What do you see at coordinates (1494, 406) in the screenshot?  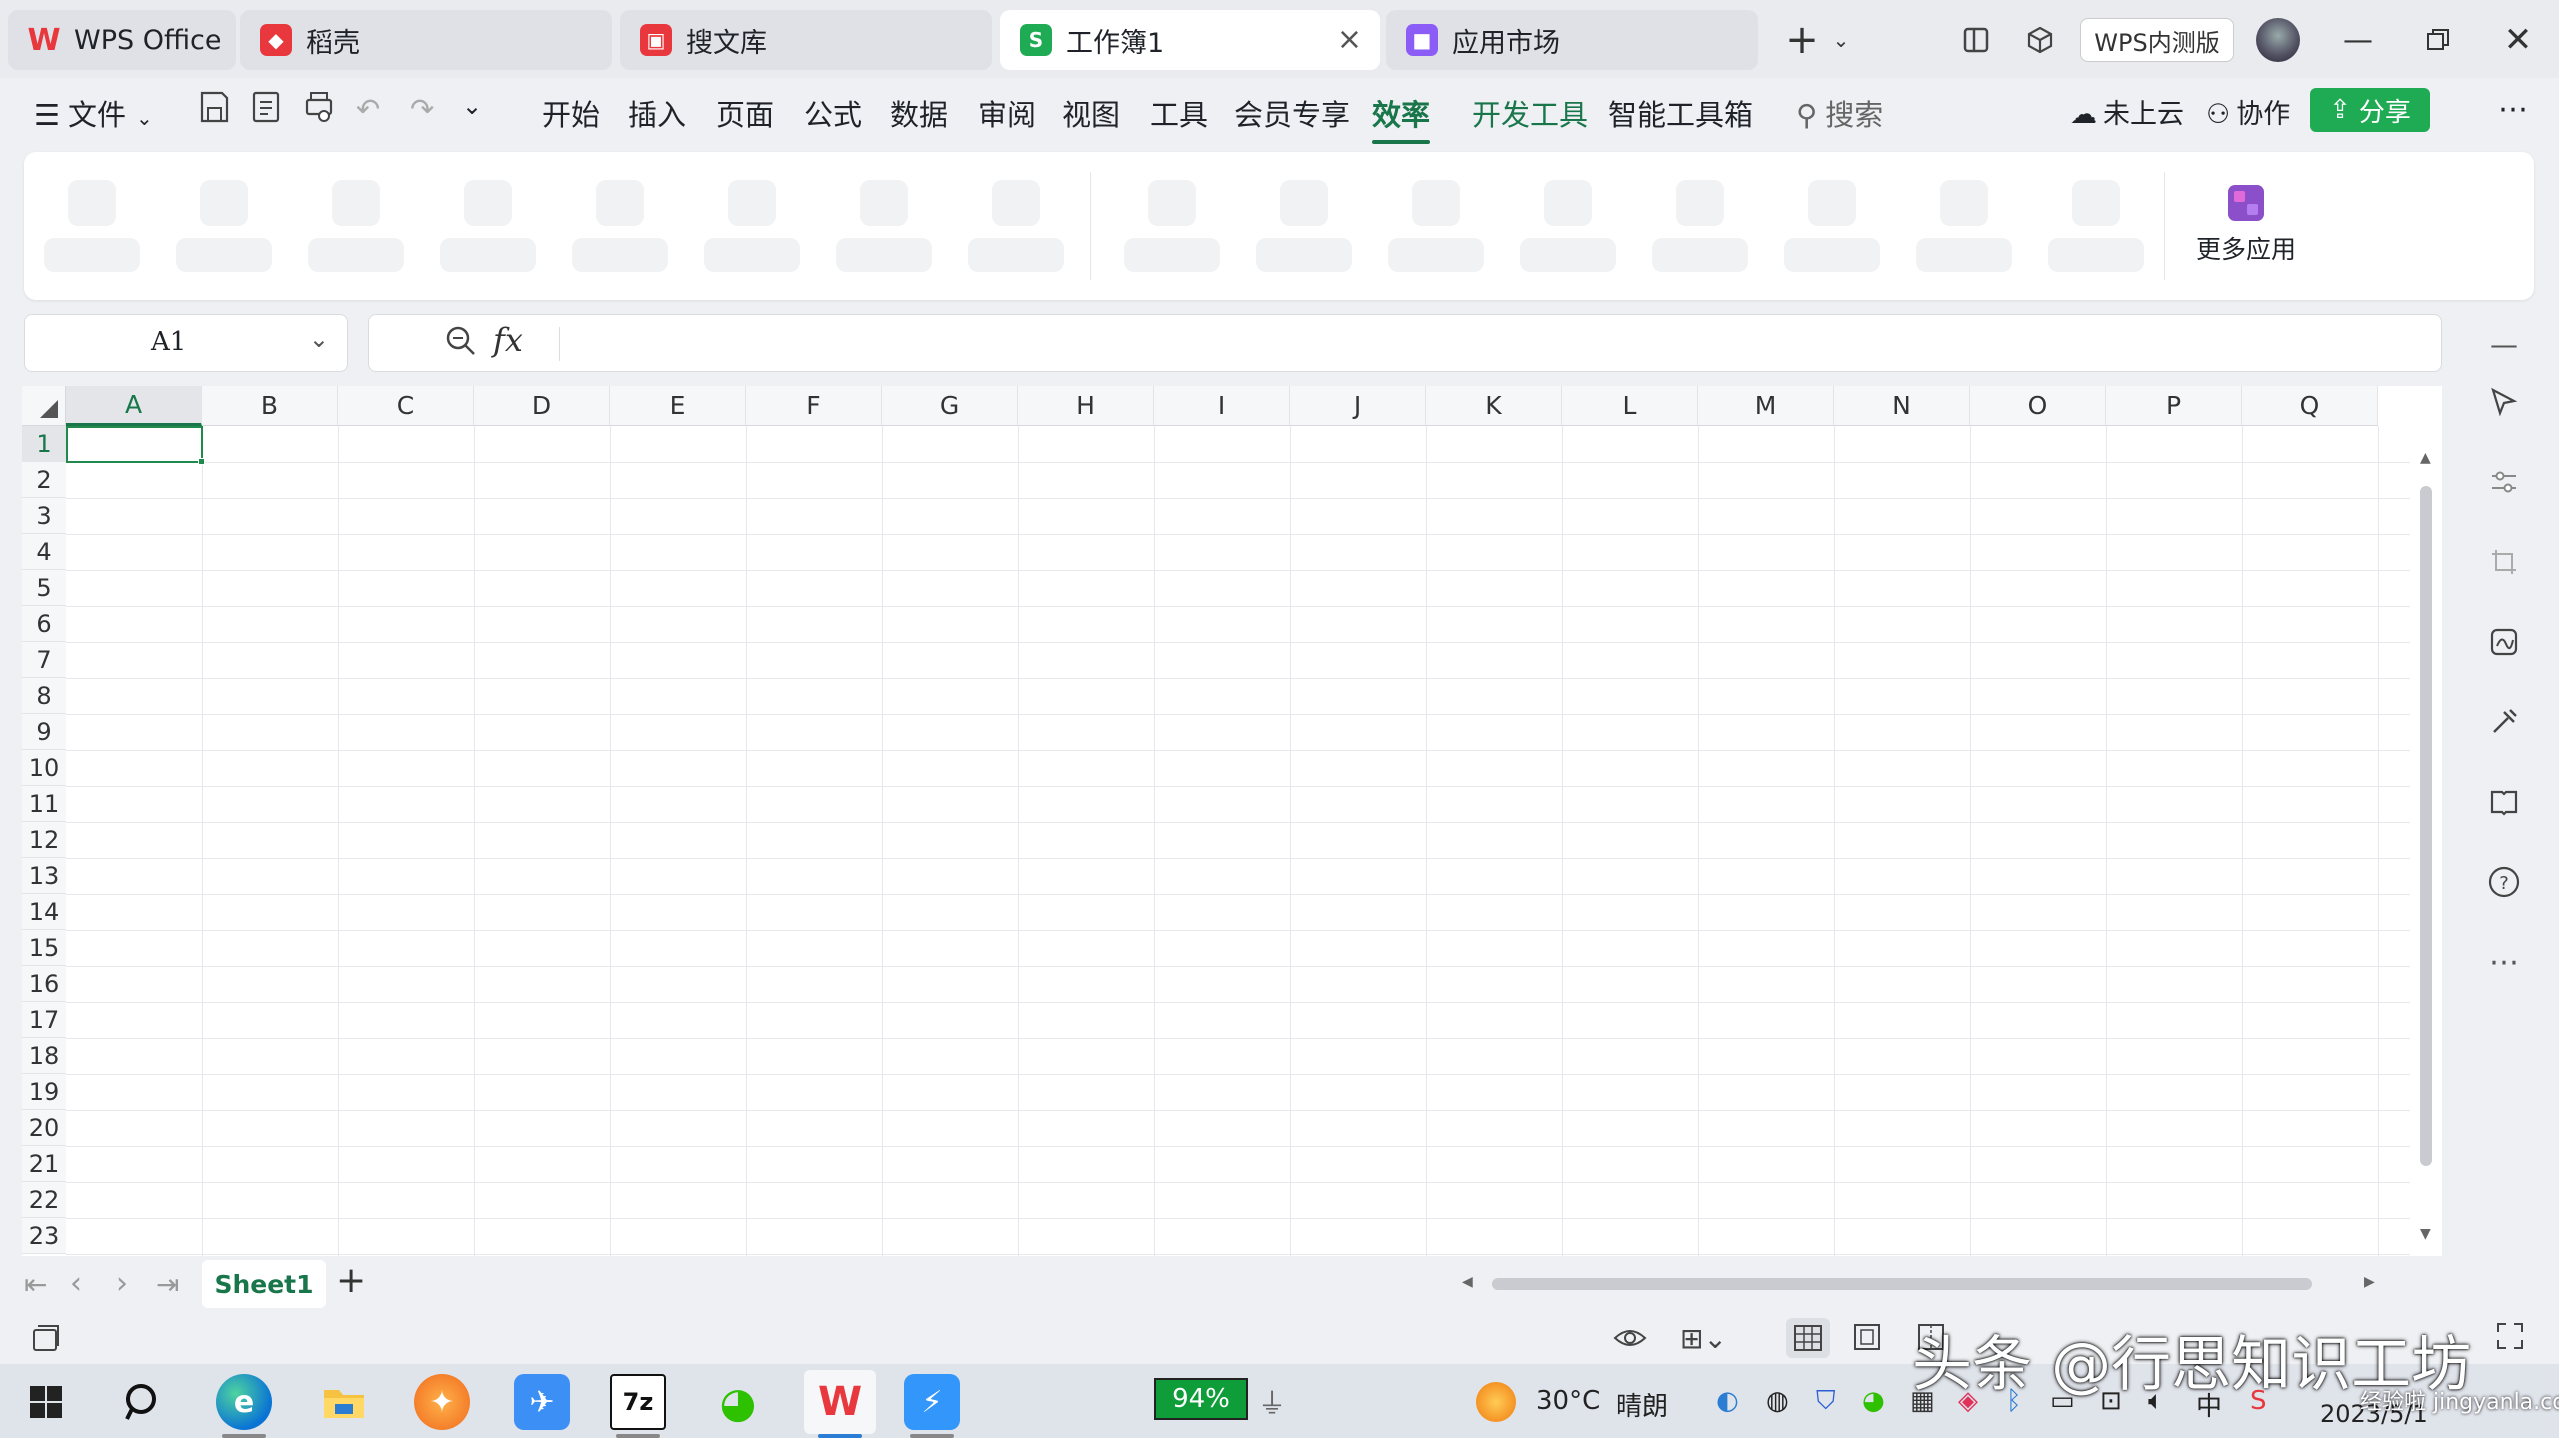 I see `column-header-k: K` at bounding box center [1494, 406].